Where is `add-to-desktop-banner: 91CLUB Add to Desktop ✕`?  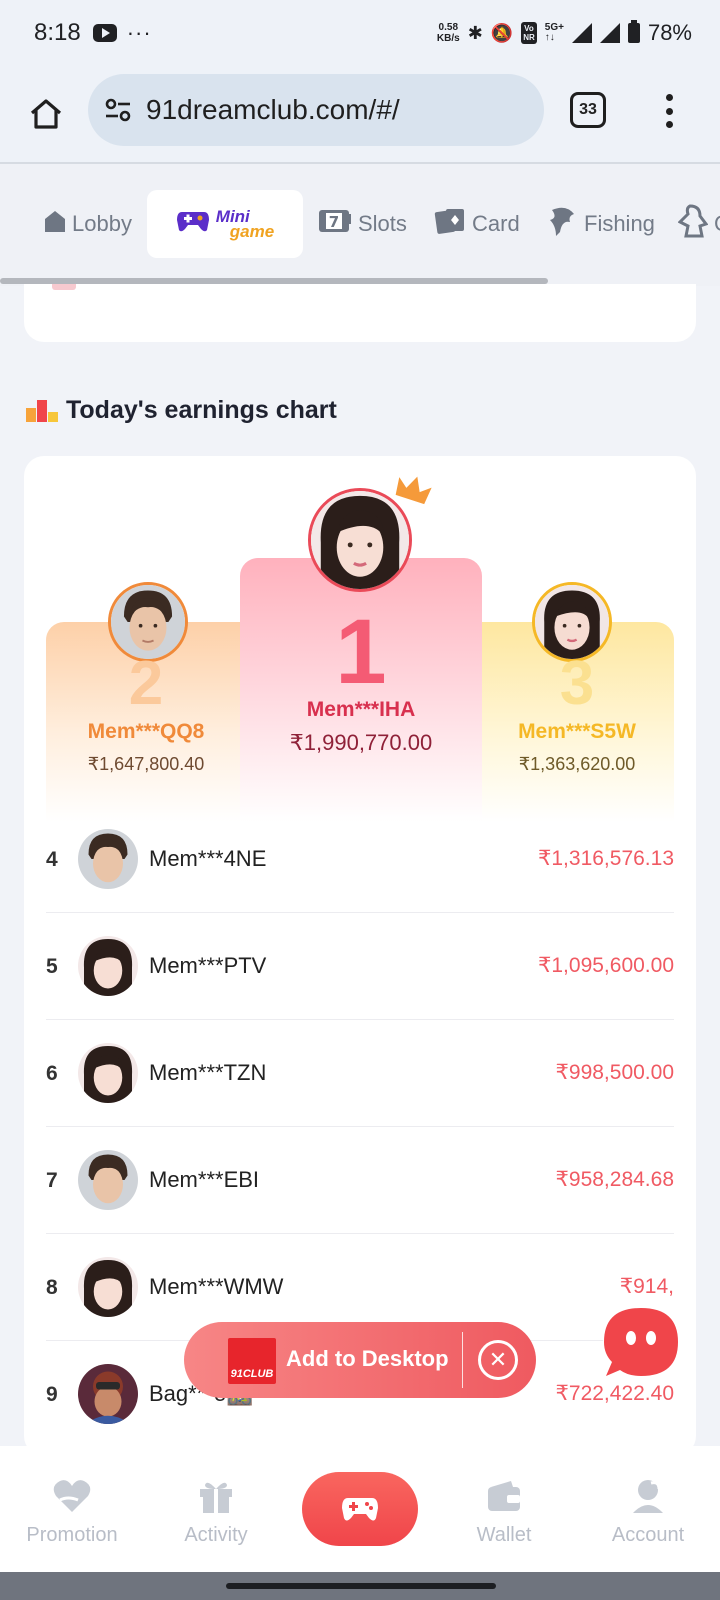
add-to-desktop-banner: 91CLUB Add to Desktop ✕ is located at coordinates (360, 1360).